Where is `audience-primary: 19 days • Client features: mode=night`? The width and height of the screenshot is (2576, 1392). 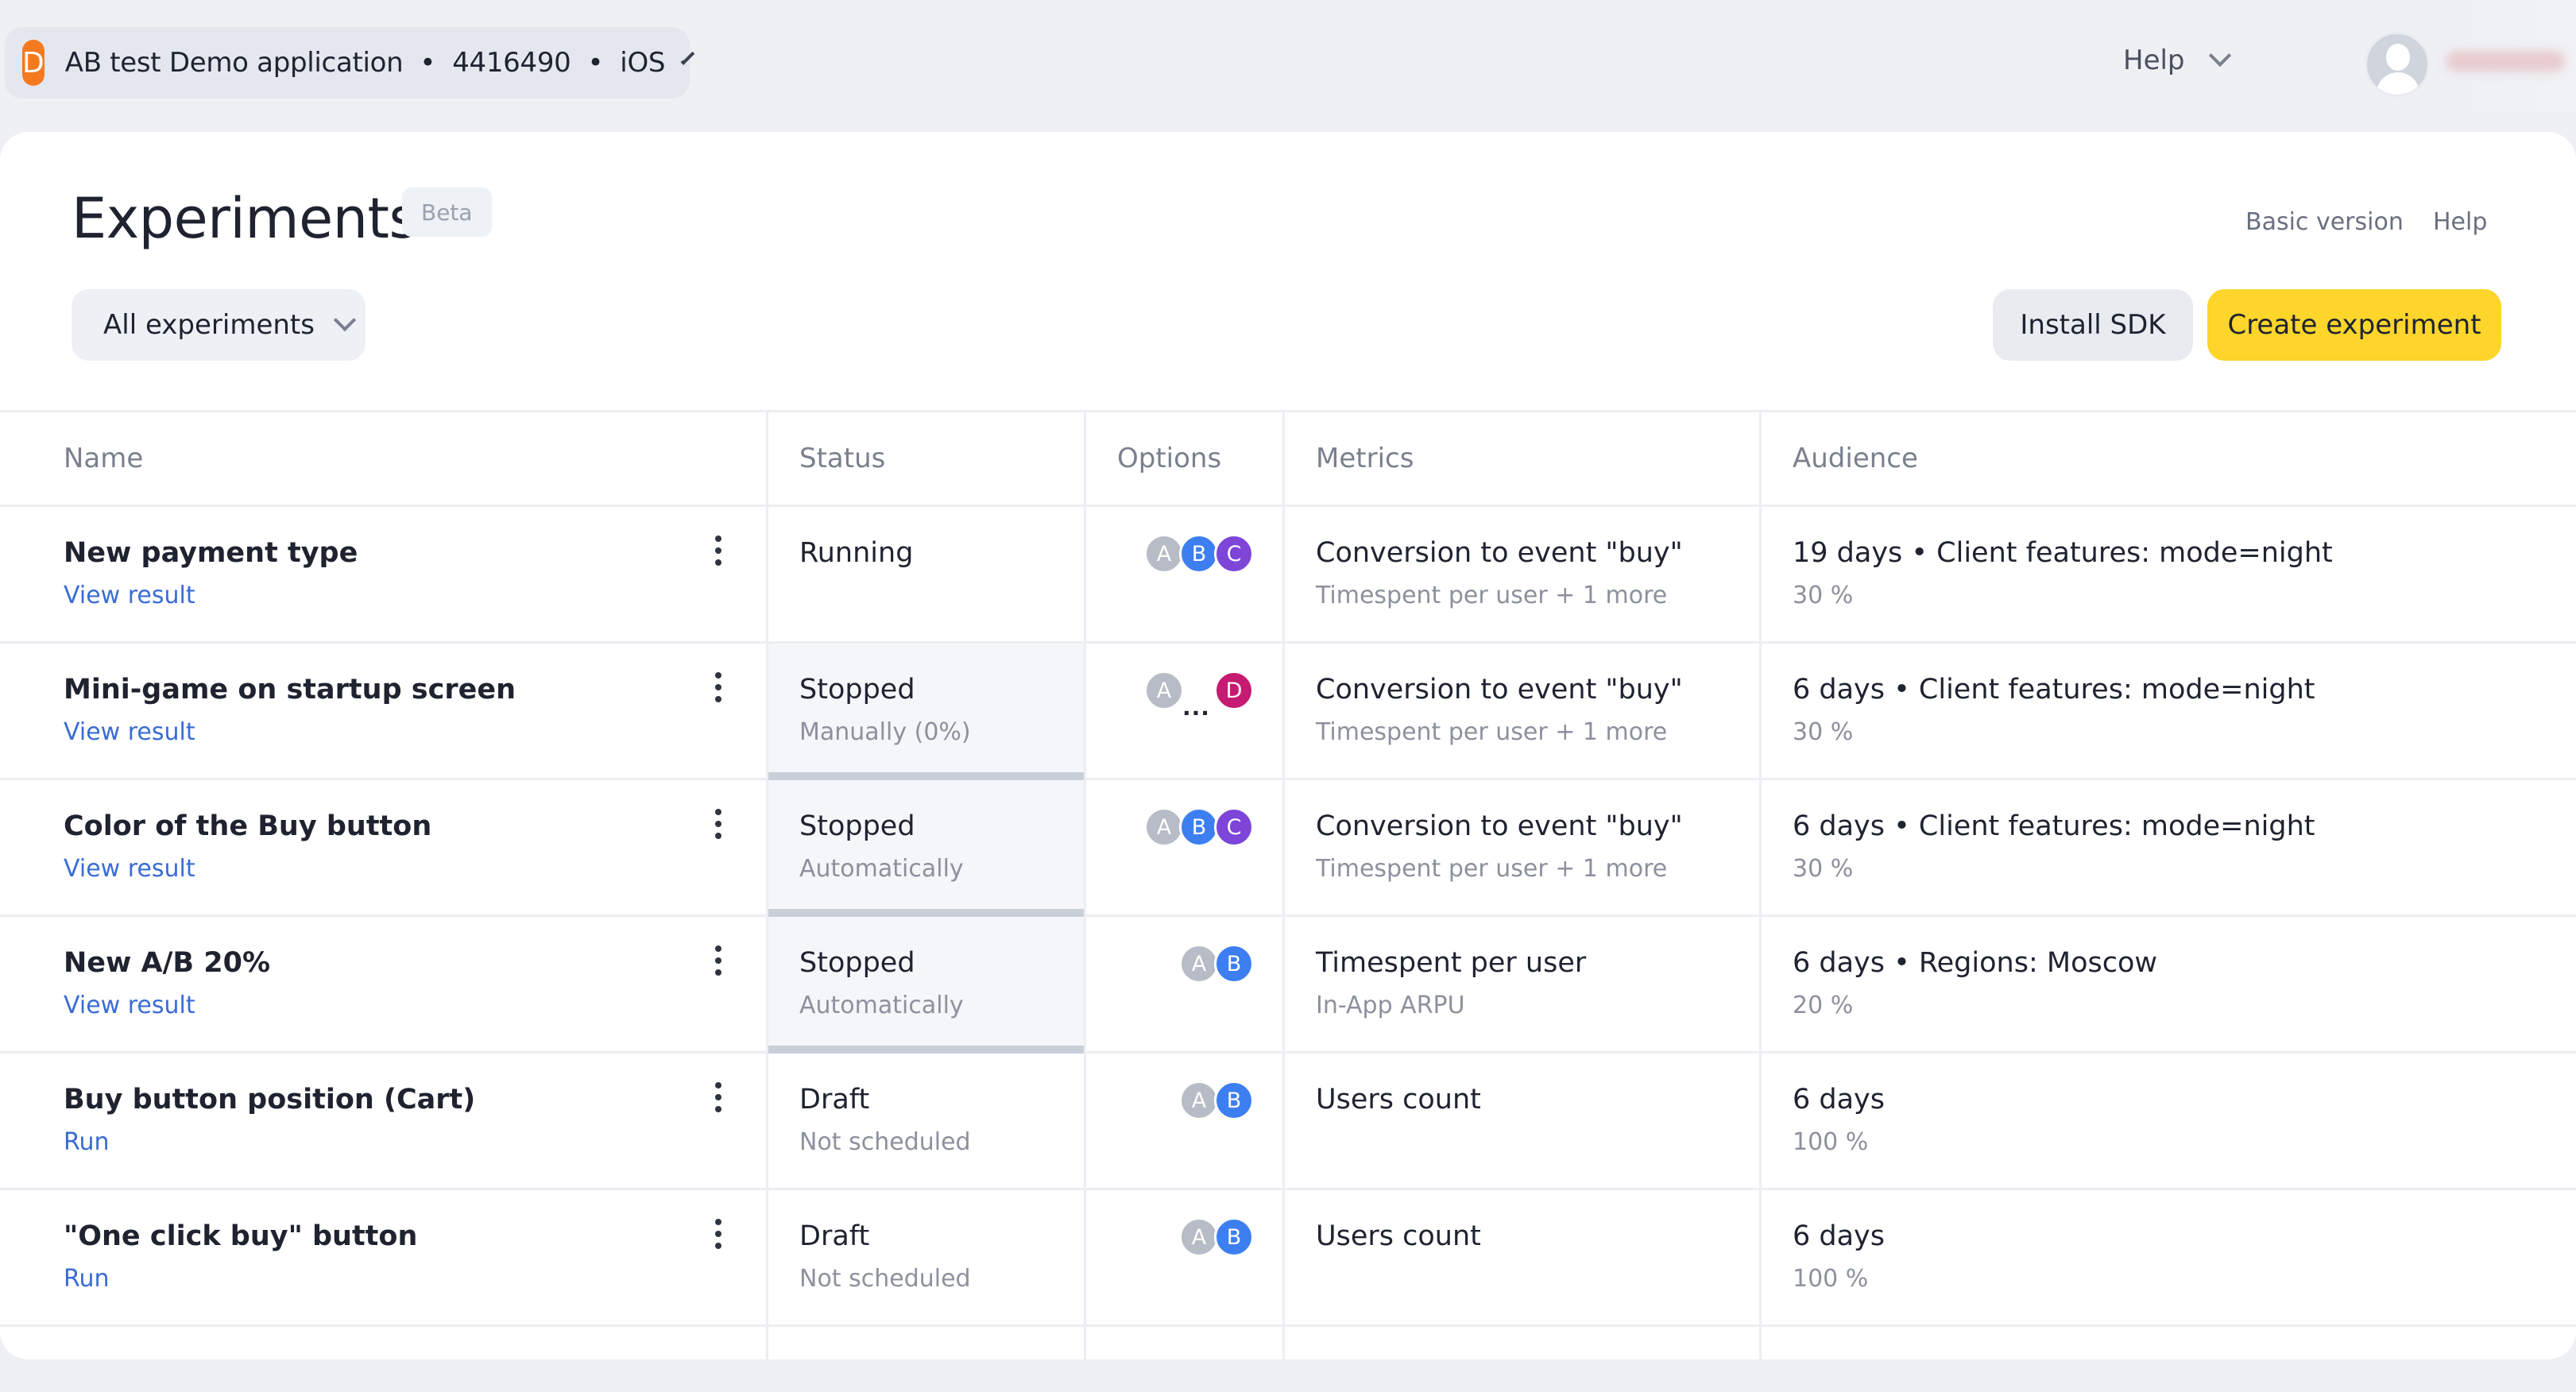
audience-primary: 19 days • Client features: mode=night is located at coordinates (2063, 553).